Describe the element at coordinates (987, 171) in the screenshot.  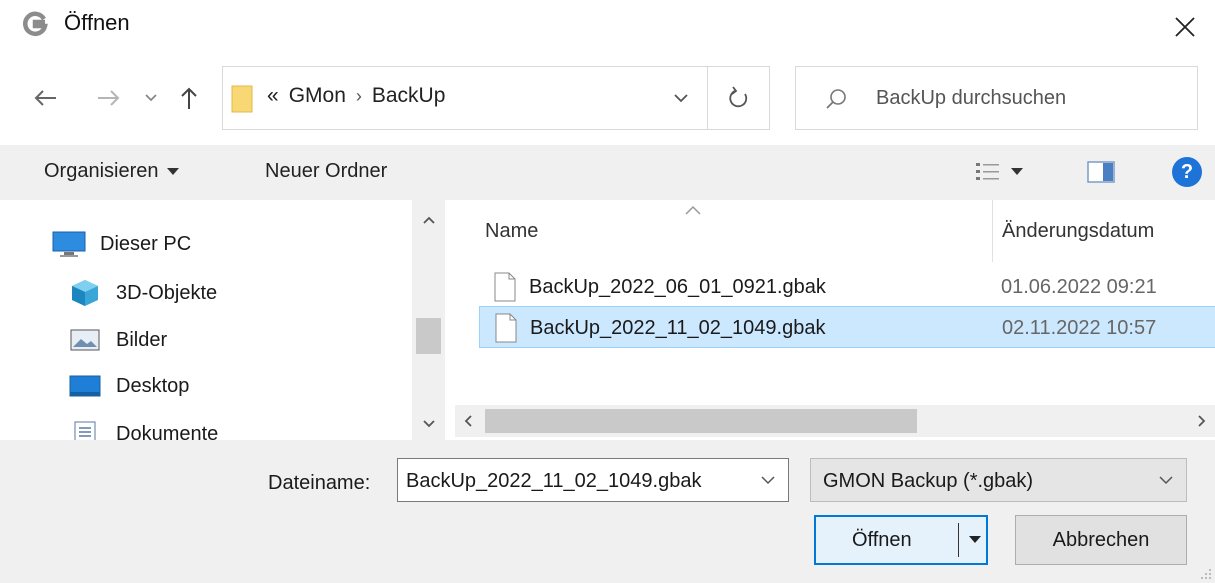
I see `view-list-icon` at that location.